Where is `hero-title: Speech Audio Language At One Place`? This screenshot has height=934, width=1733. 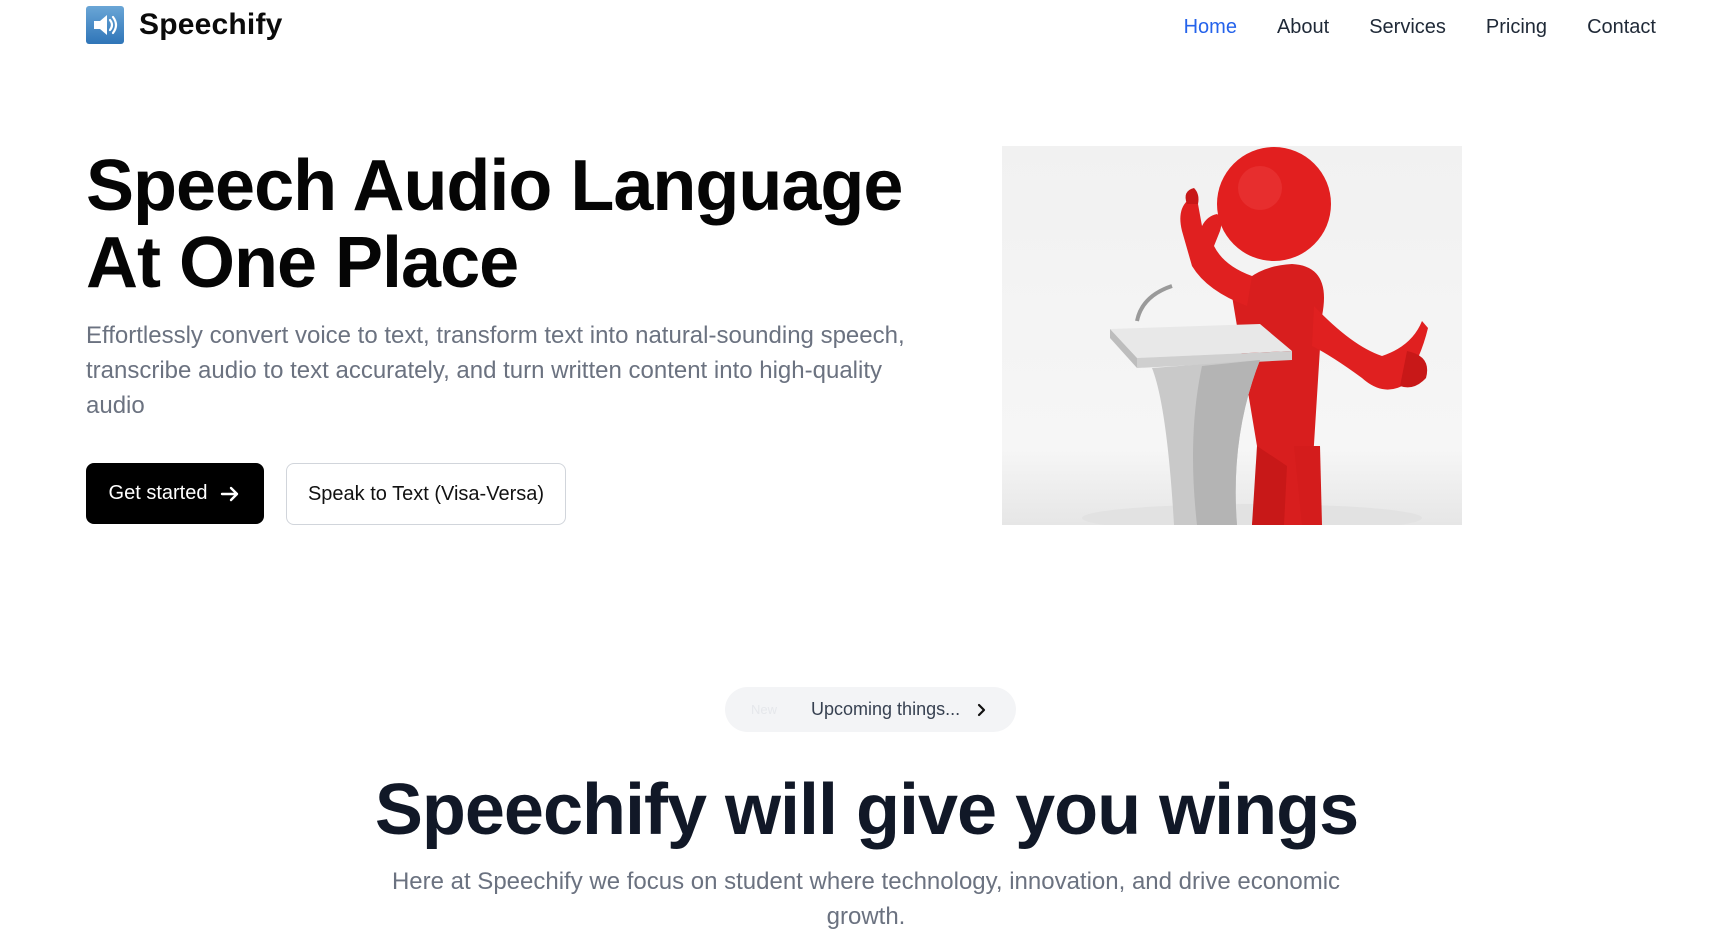 hero-title: Speech Audio Language At One Place is located at coordinates (536, 225).